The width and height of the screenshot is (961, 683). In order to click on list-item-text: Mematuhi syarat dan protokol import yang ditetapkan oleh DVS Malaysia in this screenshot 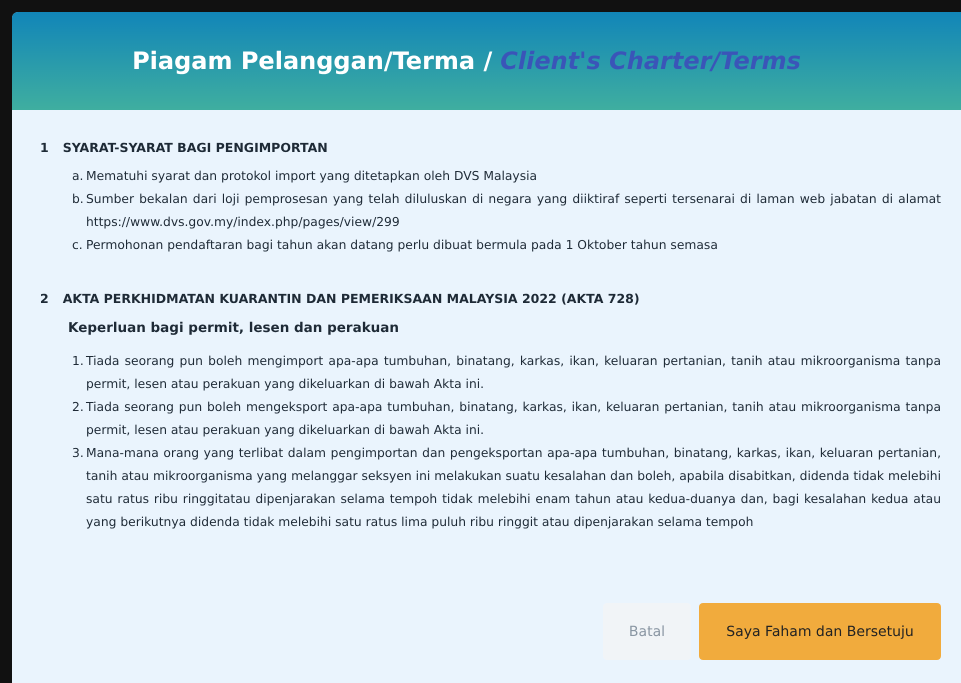, I will do `click(312, 176)`.